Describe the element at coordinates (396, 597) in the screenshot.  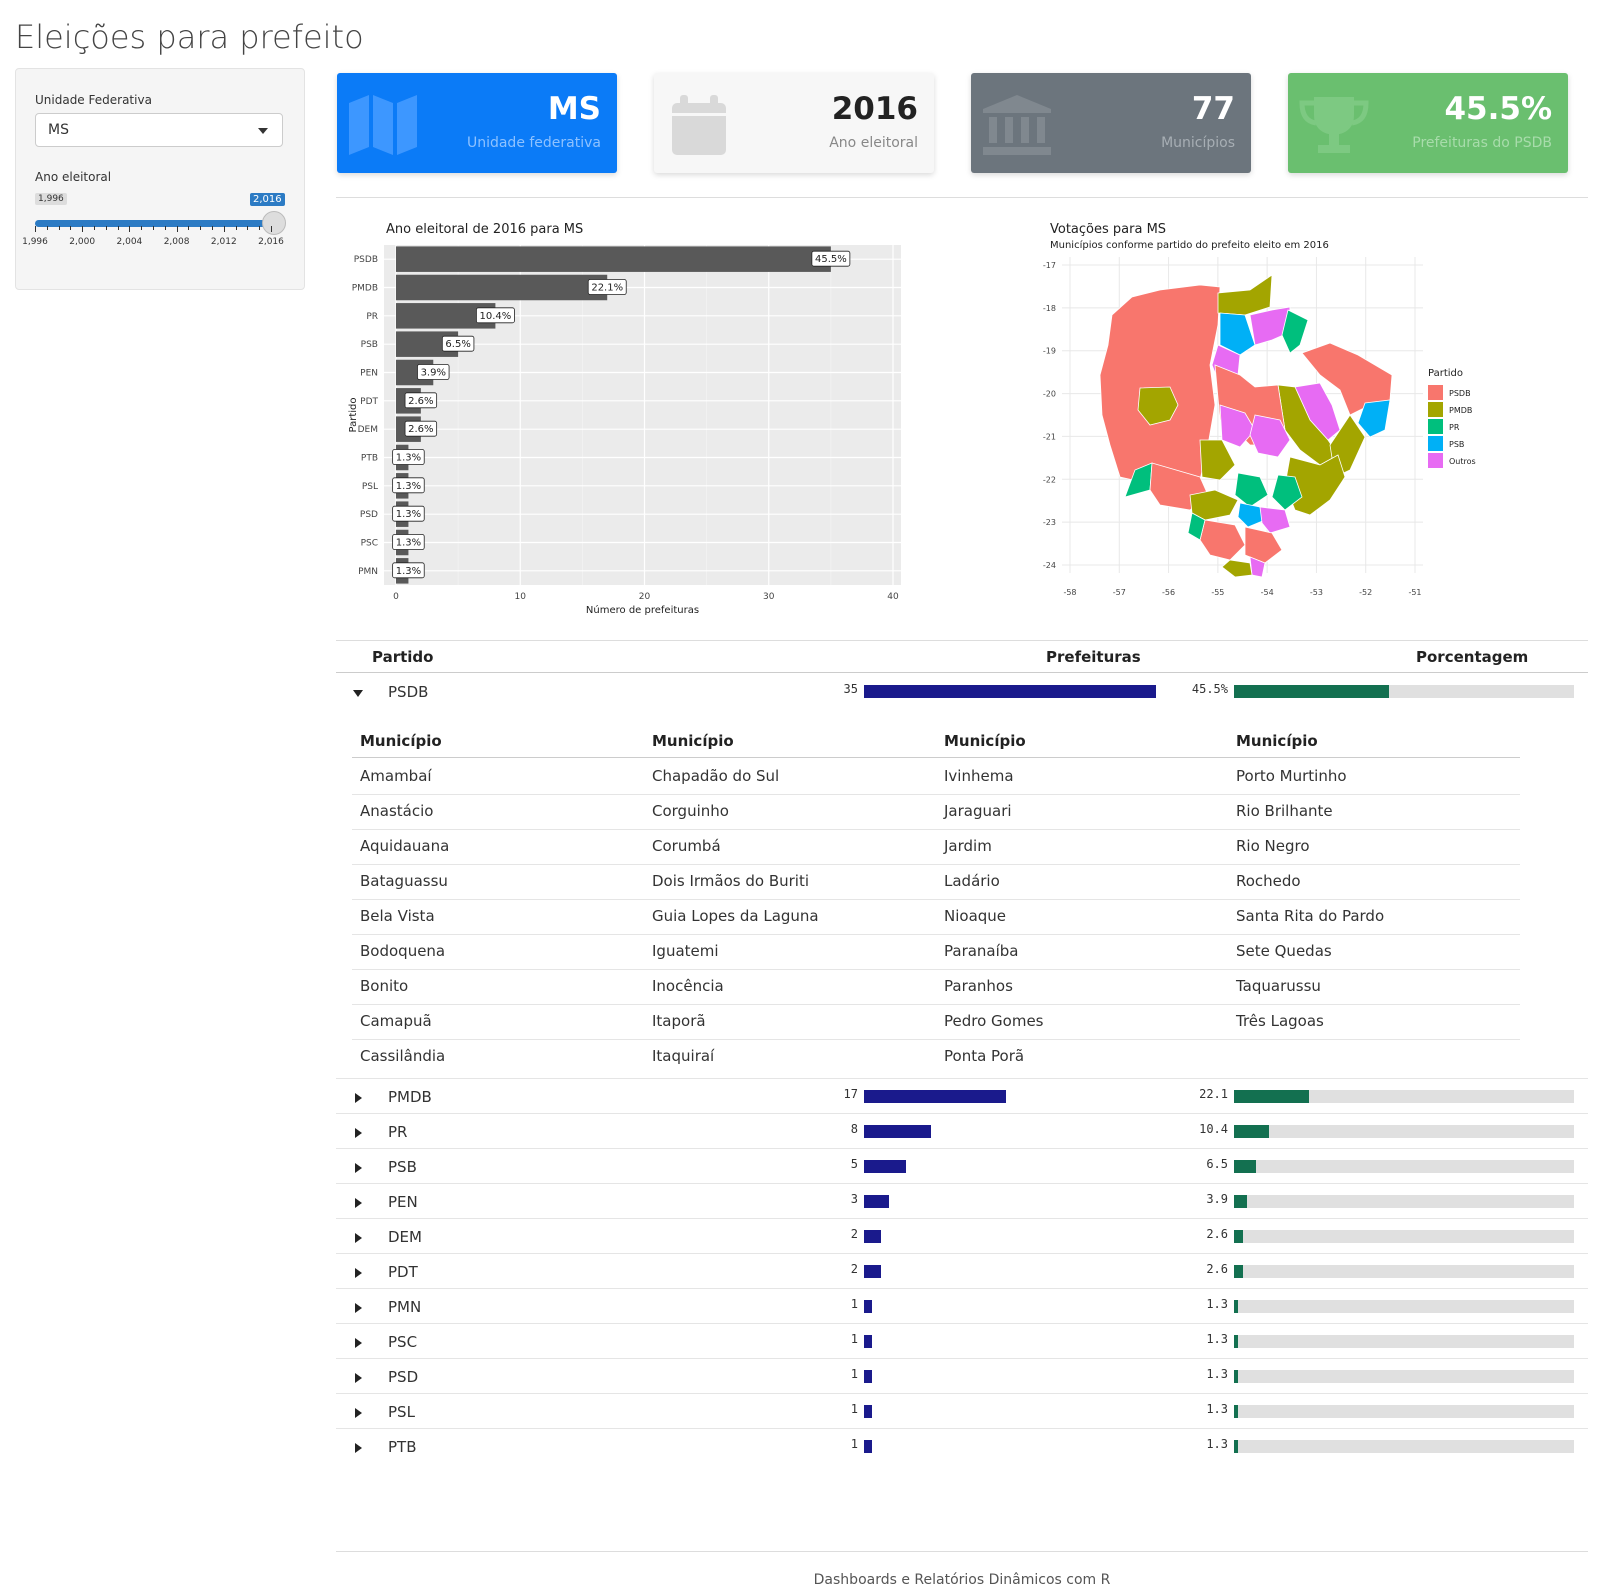
I see `x-tick-label: 0` at that location.